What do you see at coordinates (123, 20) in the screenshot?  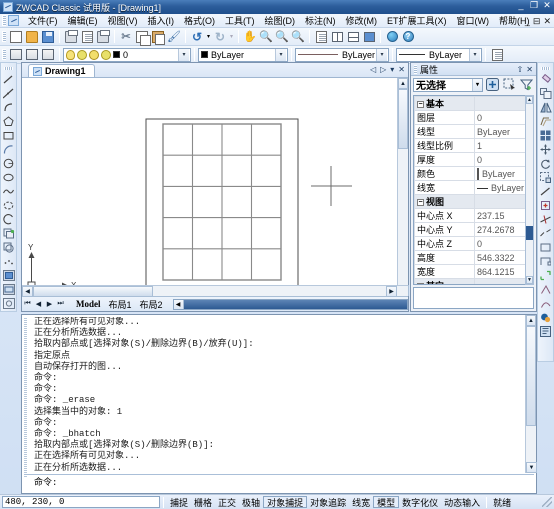 I see `menu-view: 视图(V)` at bounding box center [123, 20].